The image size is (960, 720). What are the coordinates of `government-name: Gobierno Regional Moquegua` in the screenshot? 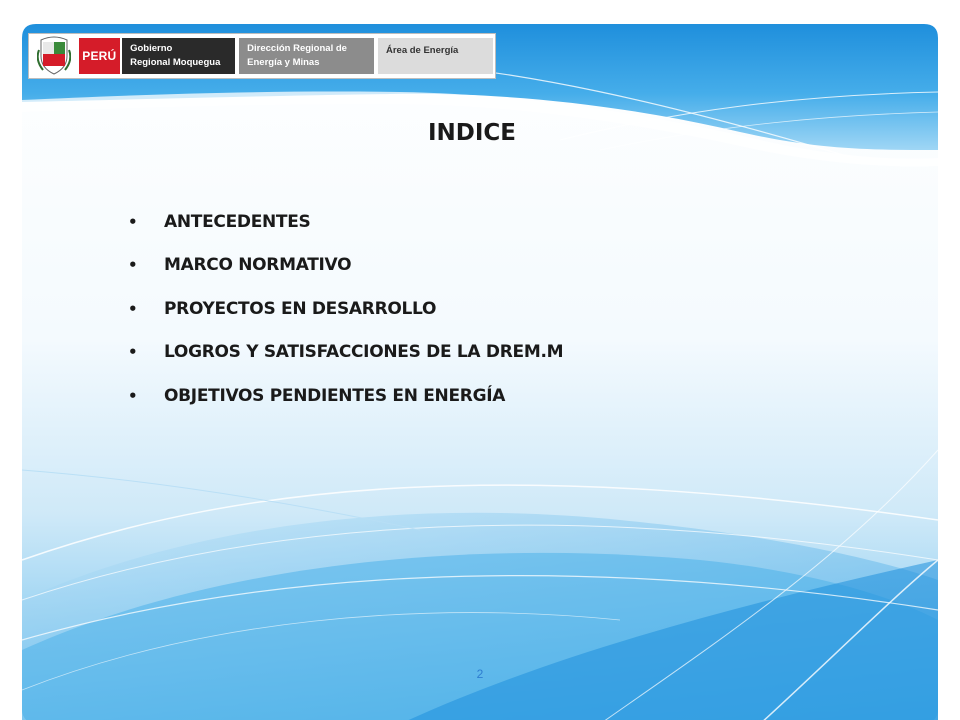 It's located at (179, 56).